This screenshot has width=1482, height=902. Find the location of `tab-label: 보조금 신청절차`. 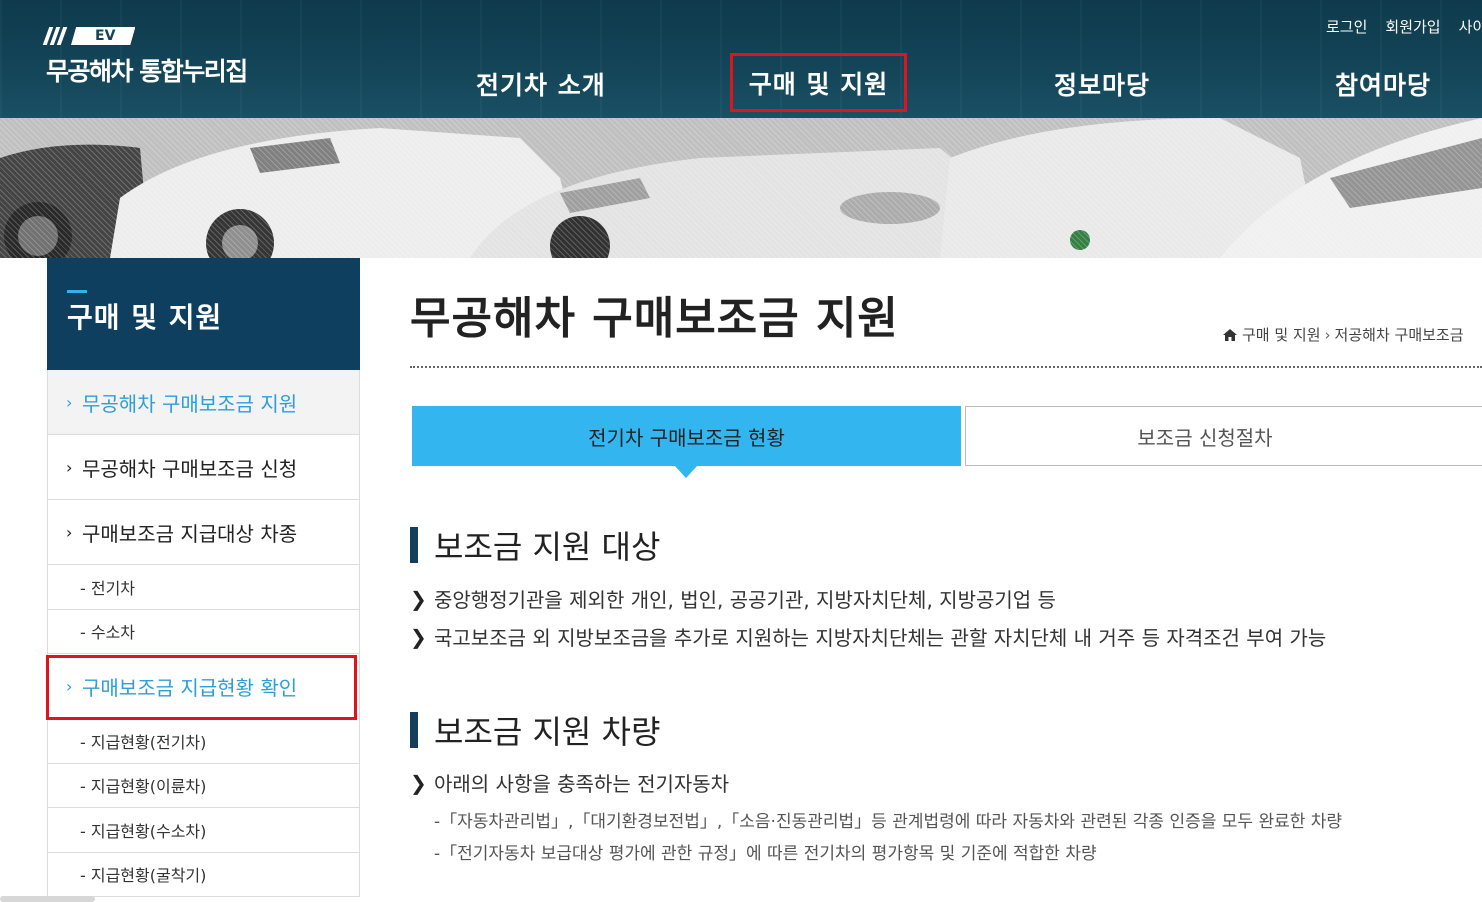

tab-label: 보조금 신청절차 is located at coordinates (1205, 437).